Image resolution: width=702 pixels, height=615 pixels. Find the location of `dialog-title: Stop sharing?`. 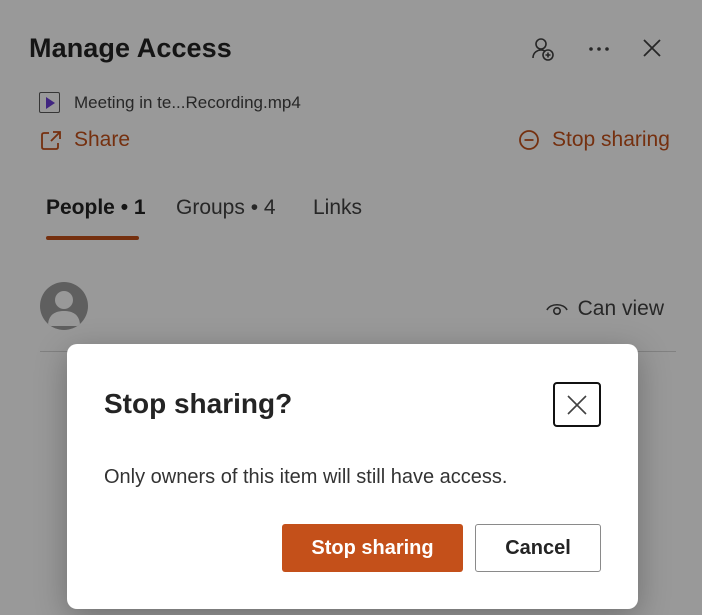

dialog-title: Stop sharing? is located at coordinates (198, 403).